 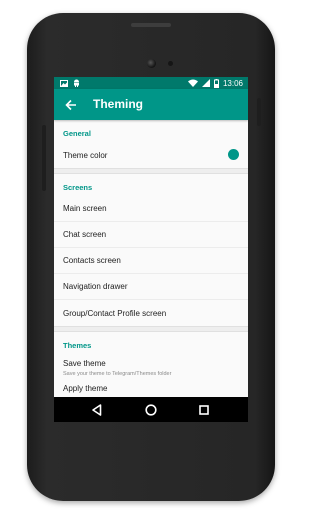 I want to click on home-circle-icon, so click(x=151, y=410).